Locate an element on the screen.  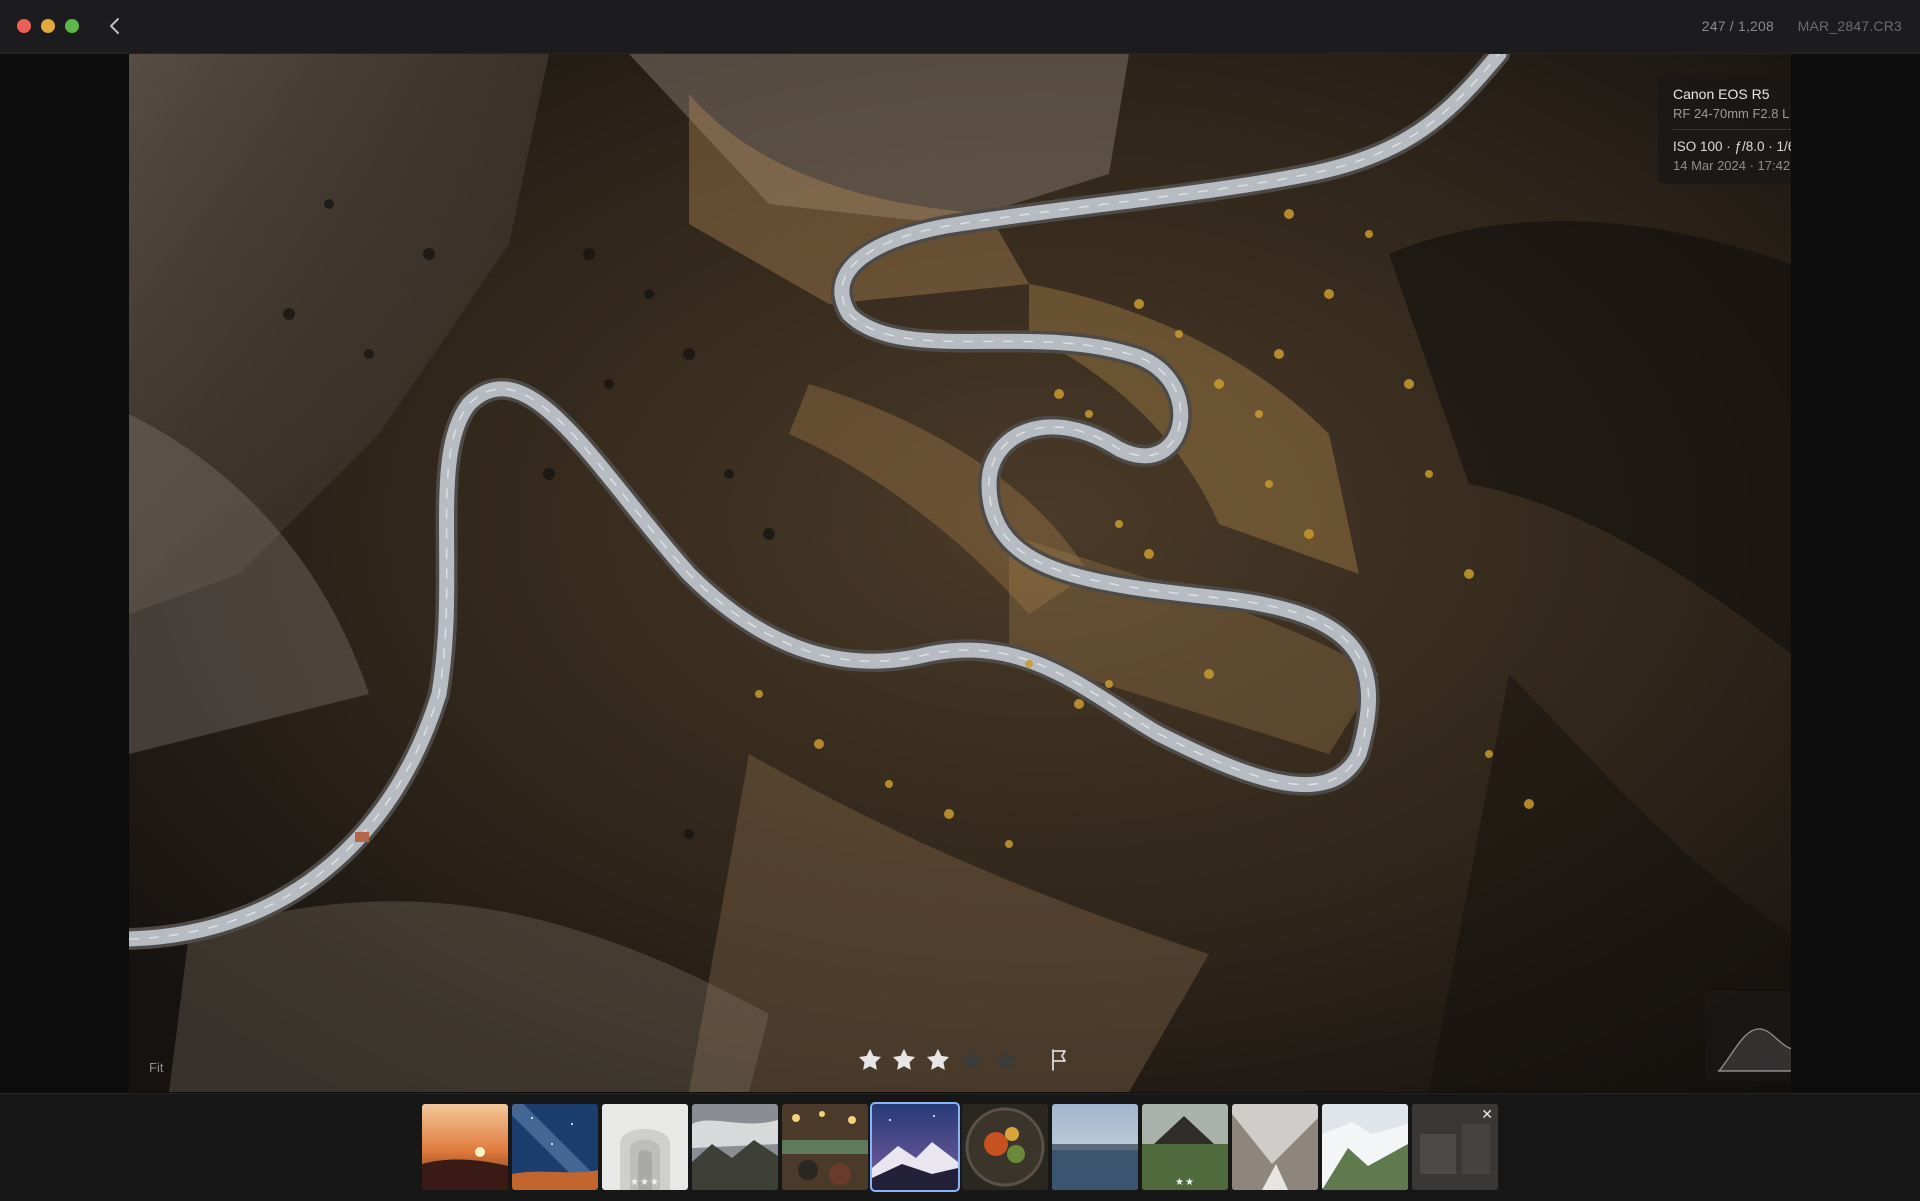
minimize-window-button is located at coordinates (48, 26).